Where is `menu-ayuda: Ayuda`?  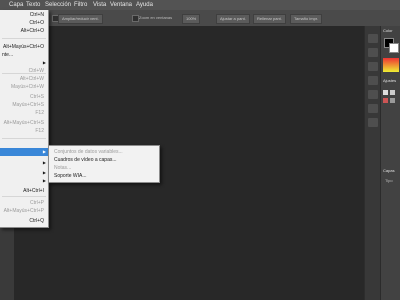
menu-ayuda: Ayuda is located at coordinates (144, 5).